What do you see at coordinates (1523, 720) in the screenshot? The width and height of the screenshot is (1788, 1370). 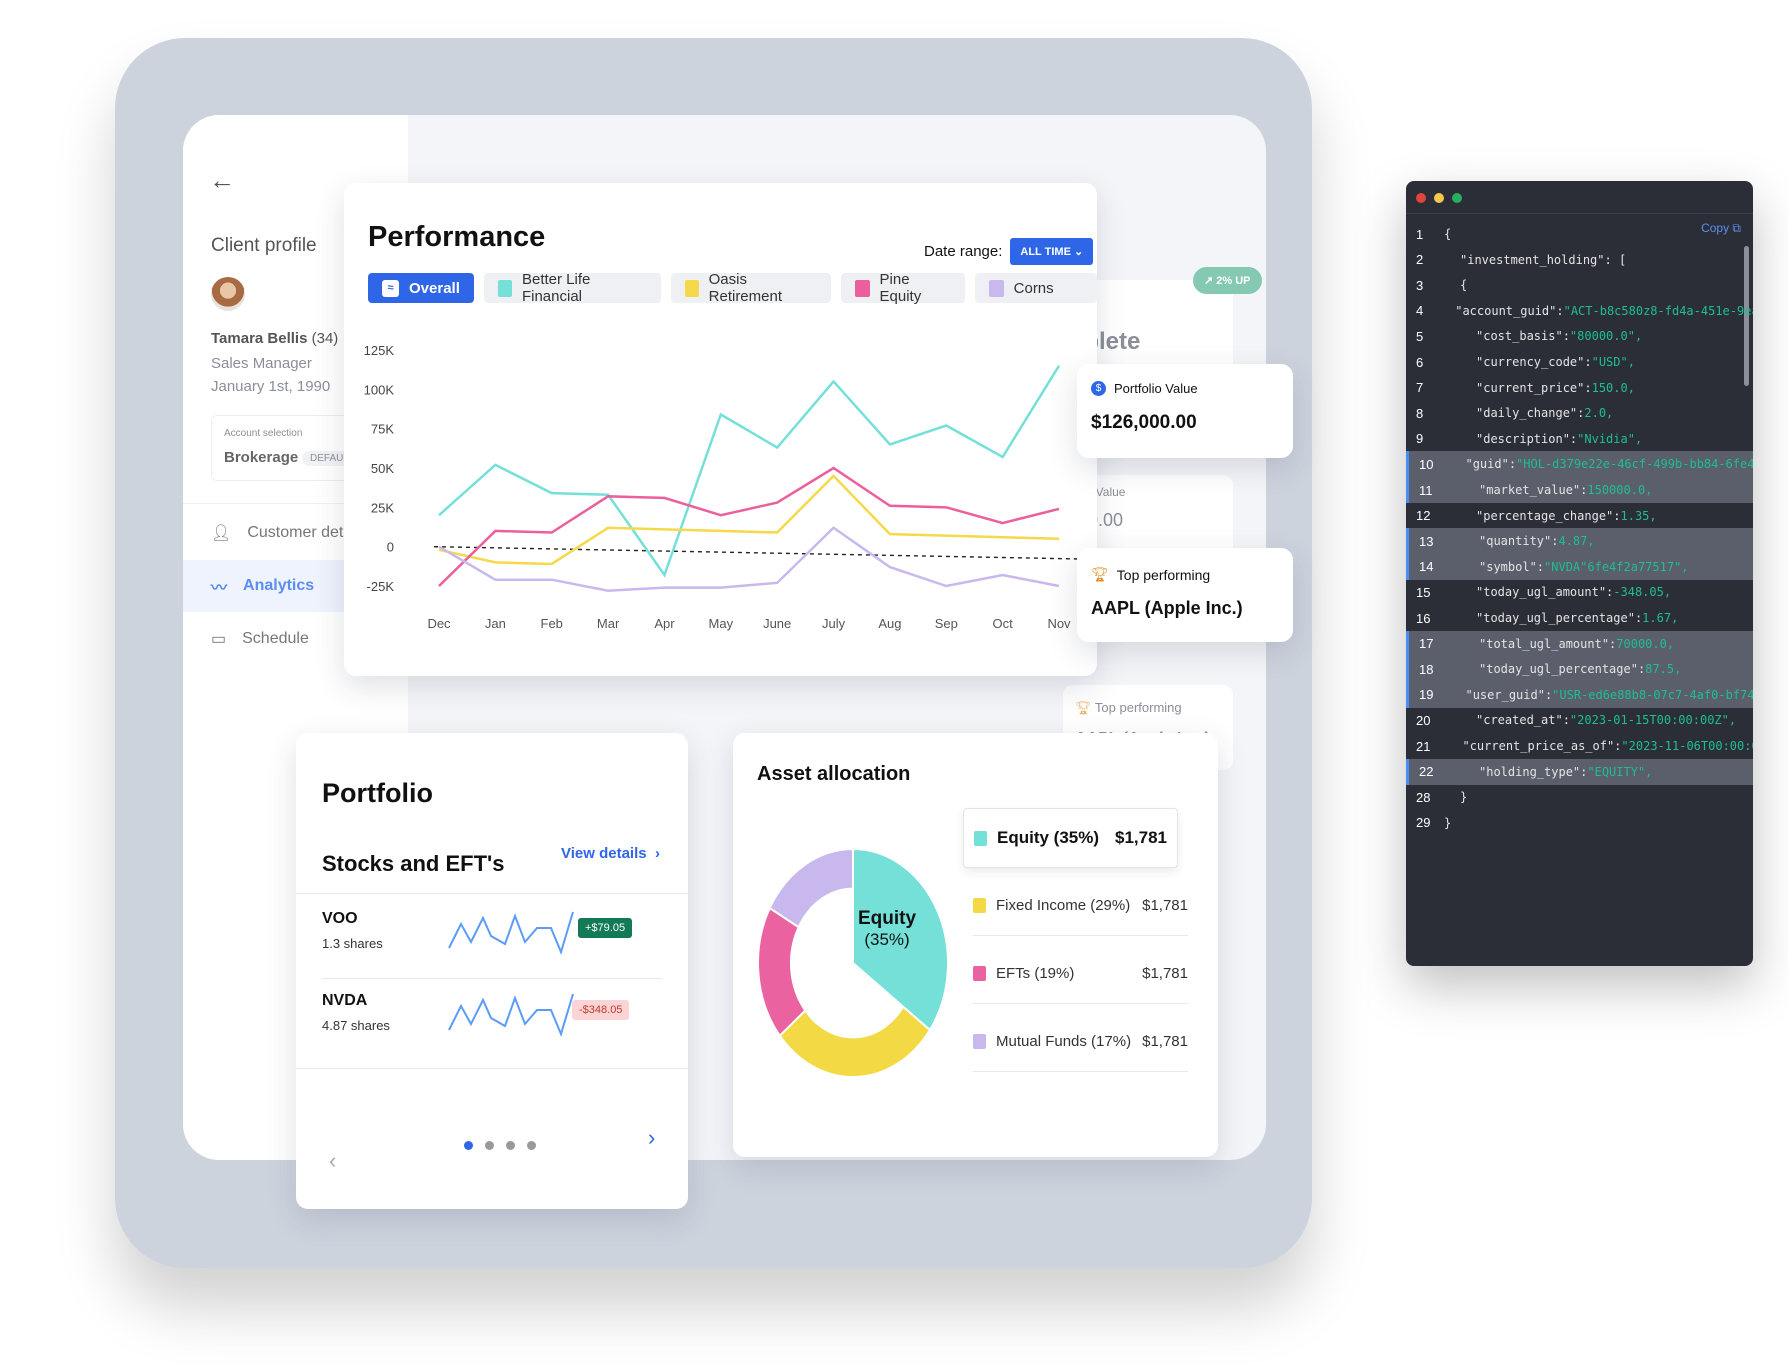 I see `code-key: "created_at":` at bounding box center [1523, 720].